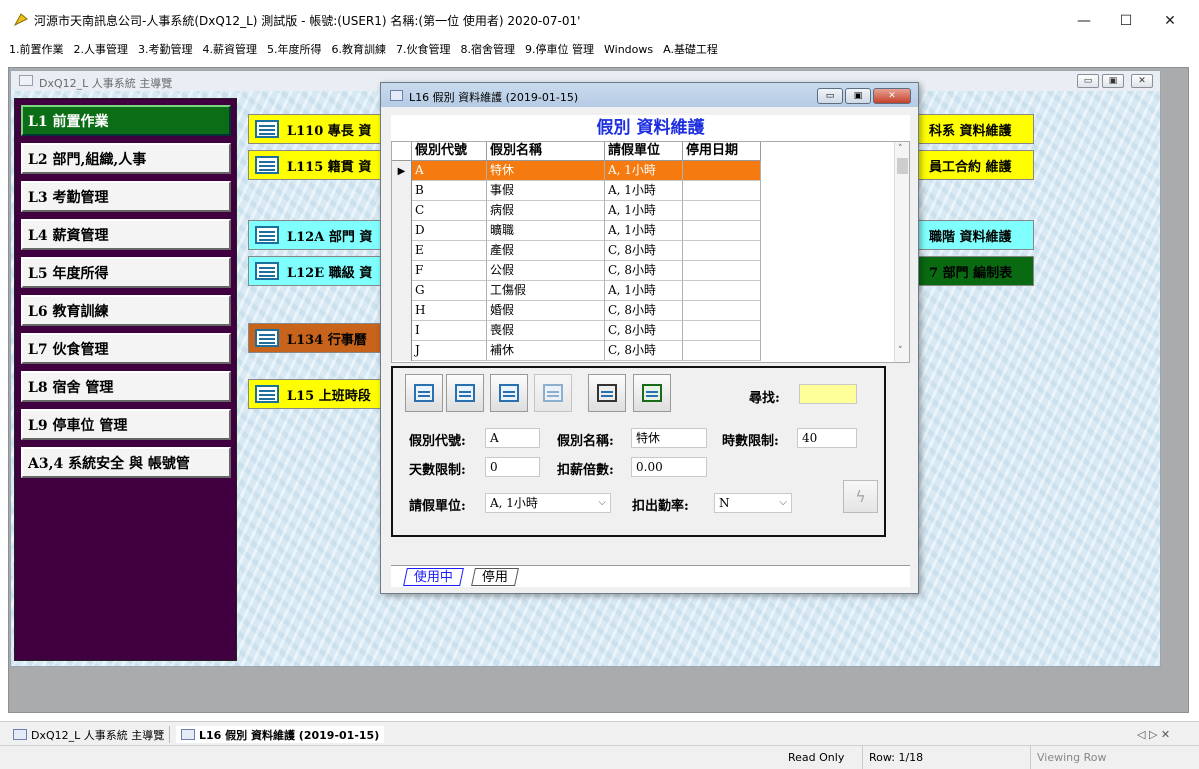  Describe the element at coordinates (512, 467) in the screenshot. I see `days-limit-input: 0` at that location.